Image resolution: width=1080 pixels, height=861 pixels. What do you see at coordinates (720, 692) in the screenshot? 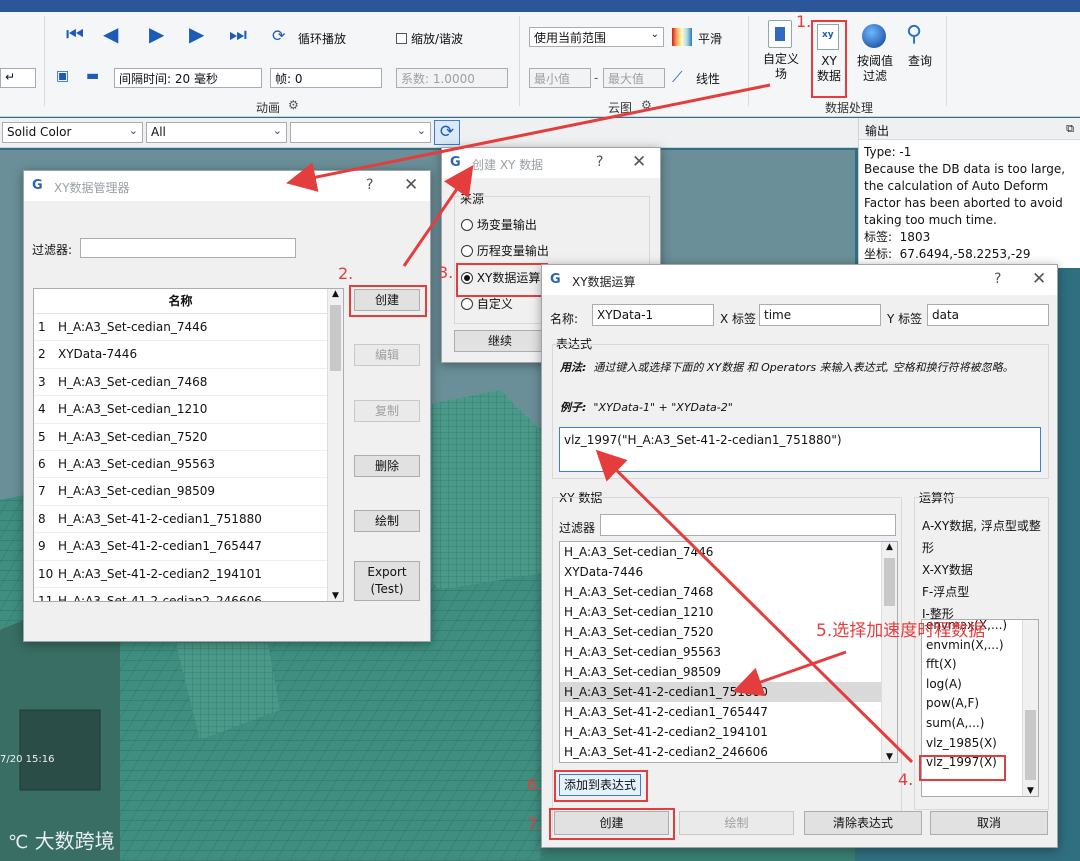
I see `list-item: H_A:A3_Set-41-2-cedian1_751880` at bounding box center [720, 692].